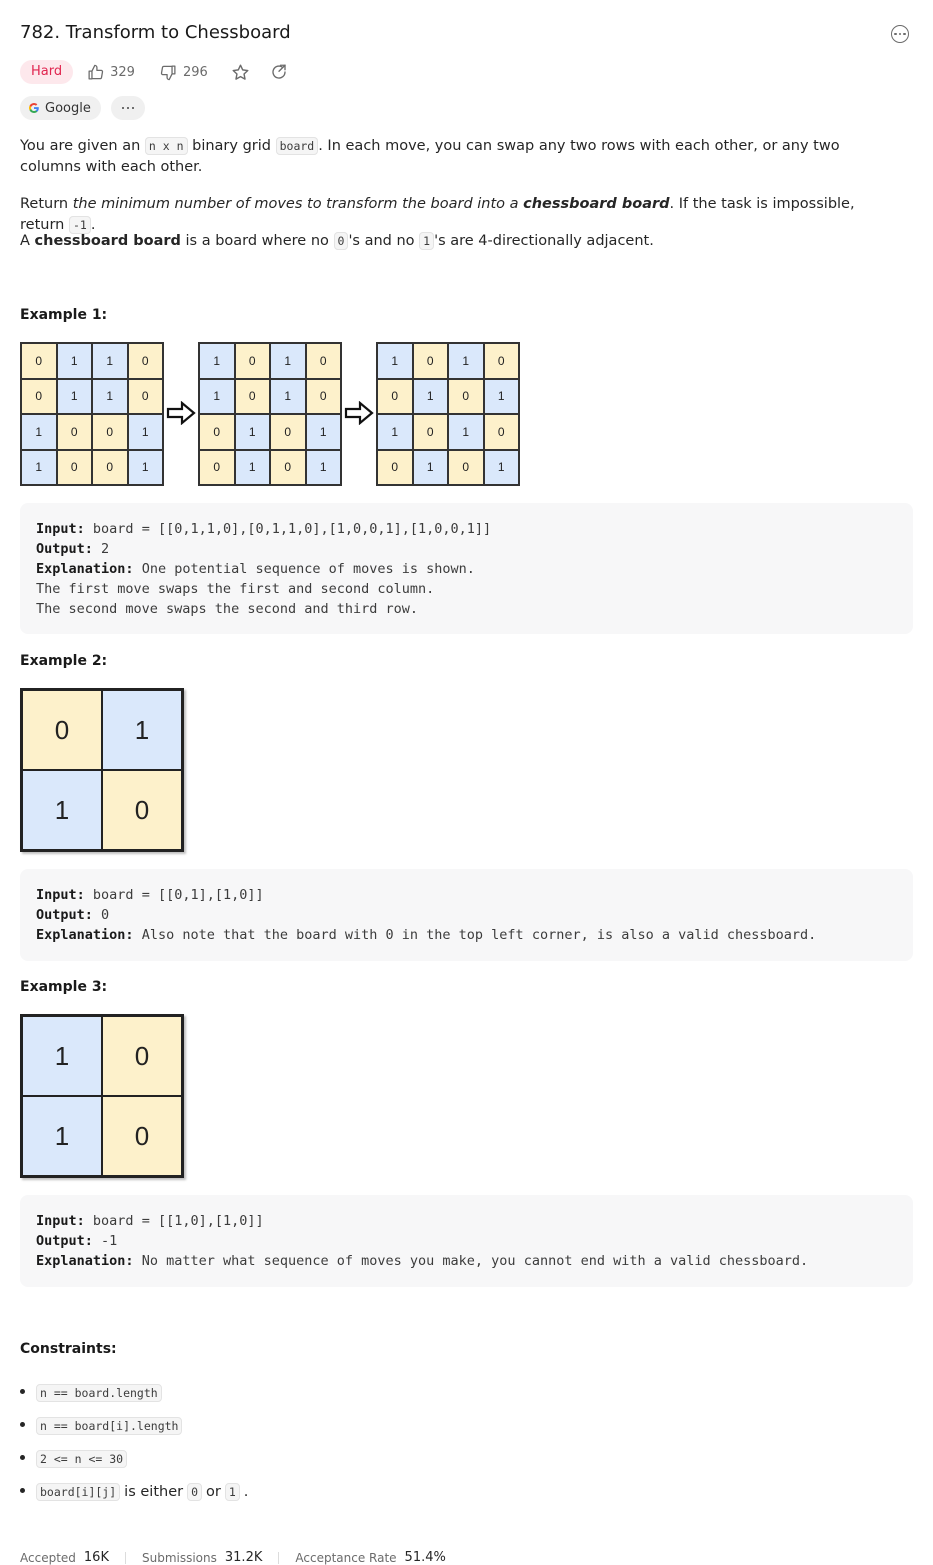 The width and height of the screenshot is (933, 1565). I want to click on text: A, so click(27, 241).